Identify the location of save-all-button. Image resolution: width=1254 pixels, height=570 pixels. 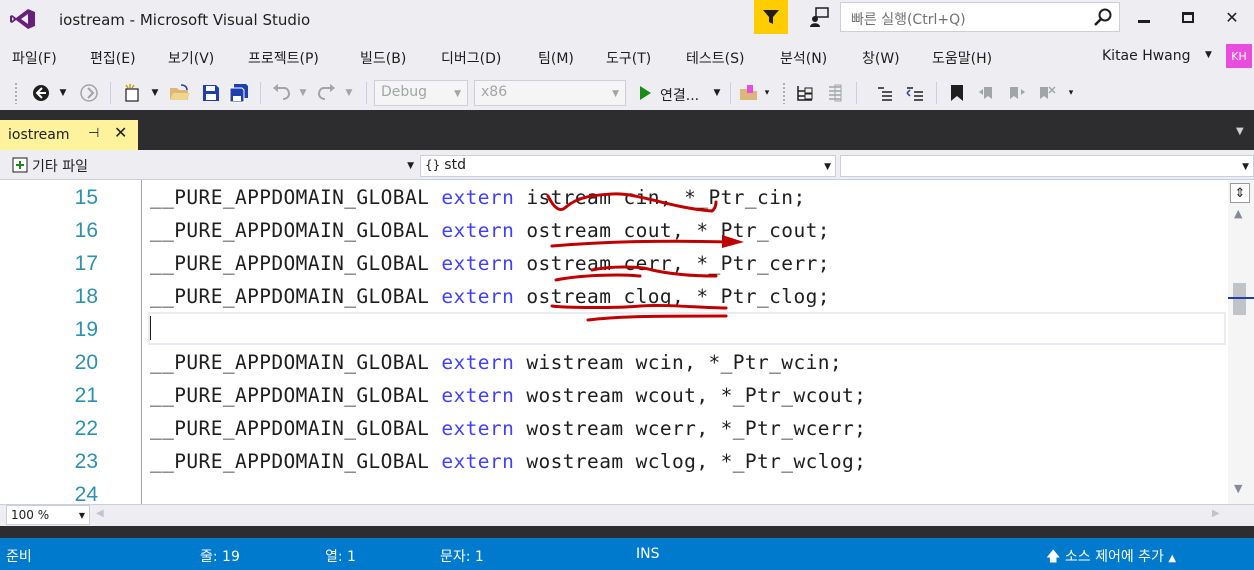
(239, 93).